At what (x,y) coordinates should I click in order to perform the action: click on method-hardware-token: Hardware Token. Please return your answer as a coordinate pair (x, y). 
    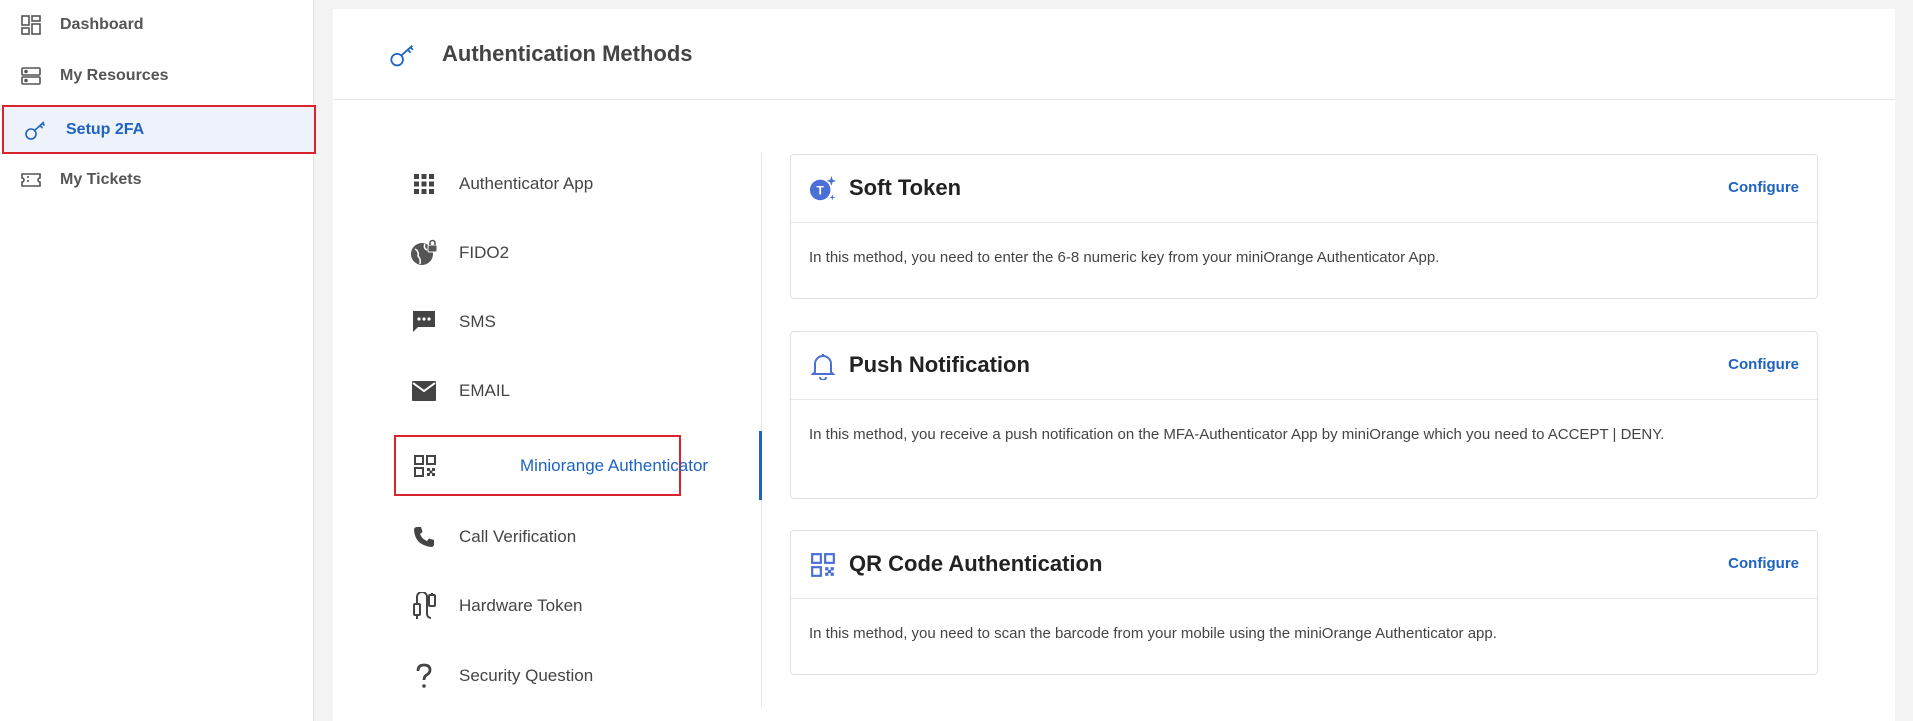
    Looking at the image, I should click on (538, 606).